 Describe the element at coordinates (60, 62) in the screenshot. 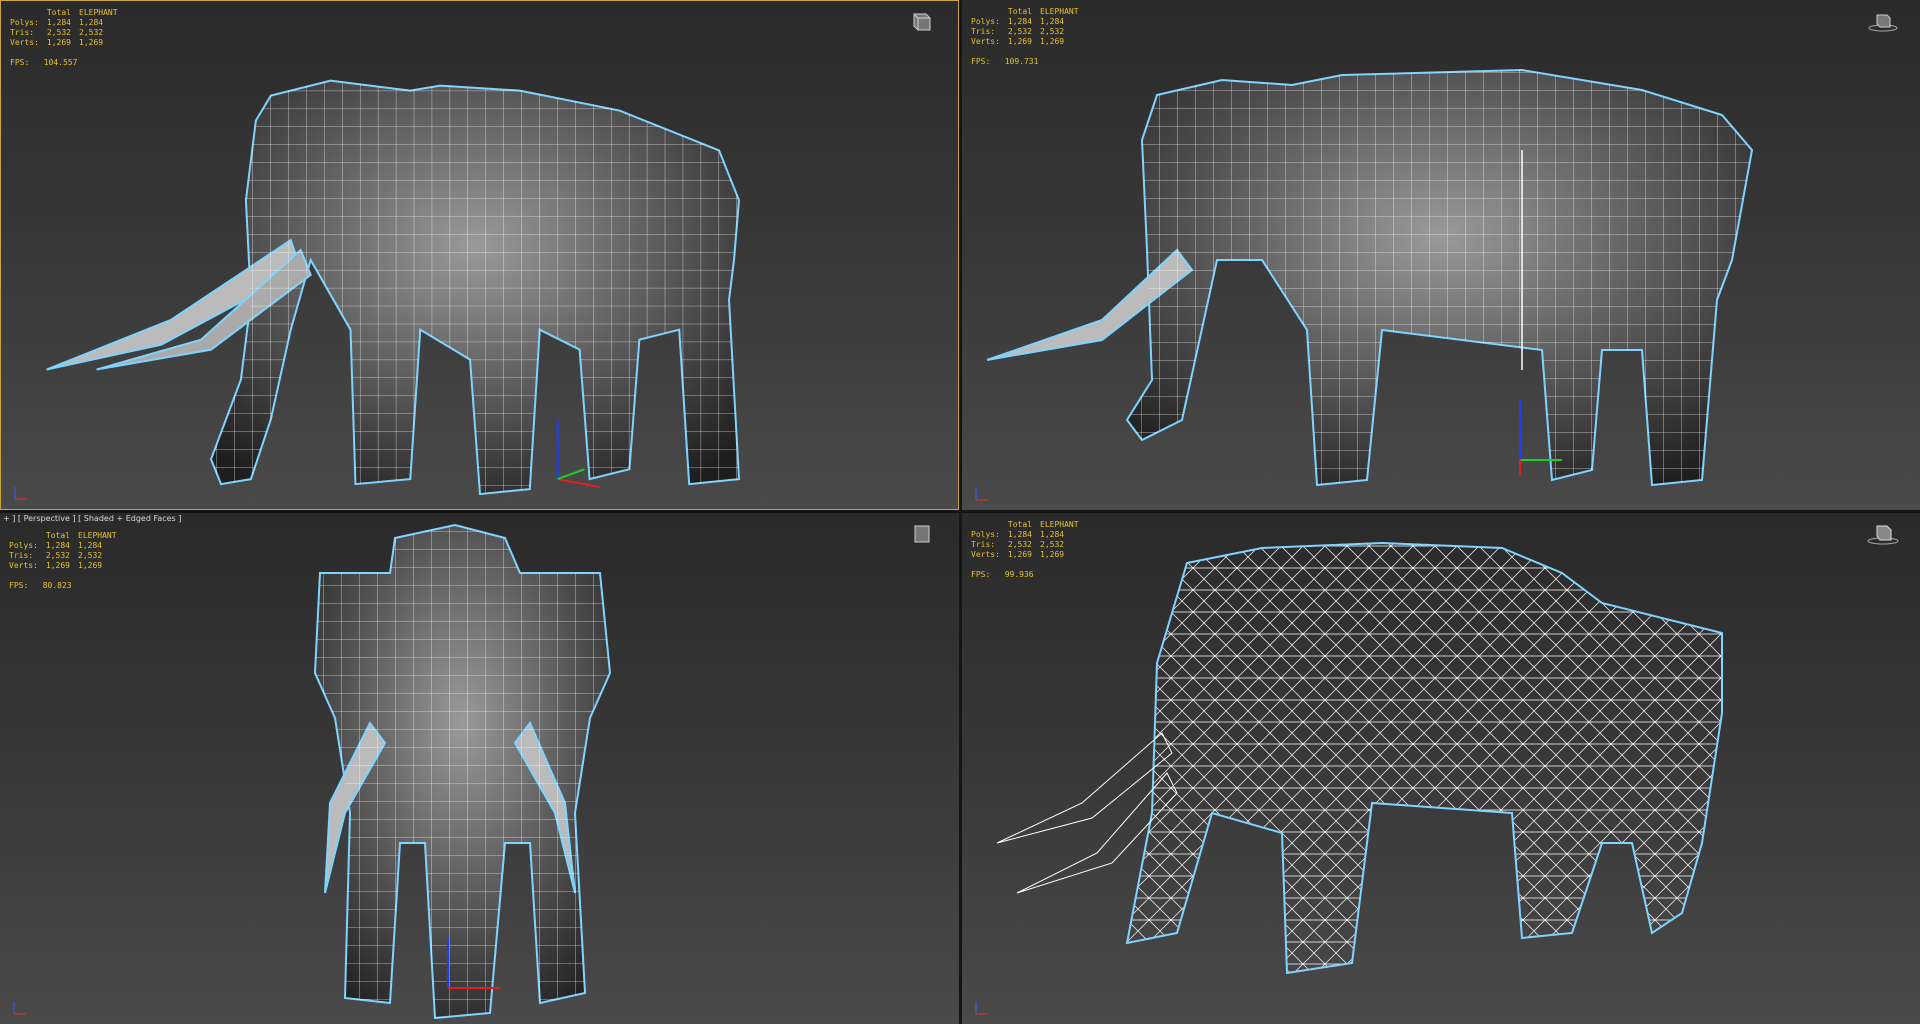

I see `fps-value: 104.557` at that location.